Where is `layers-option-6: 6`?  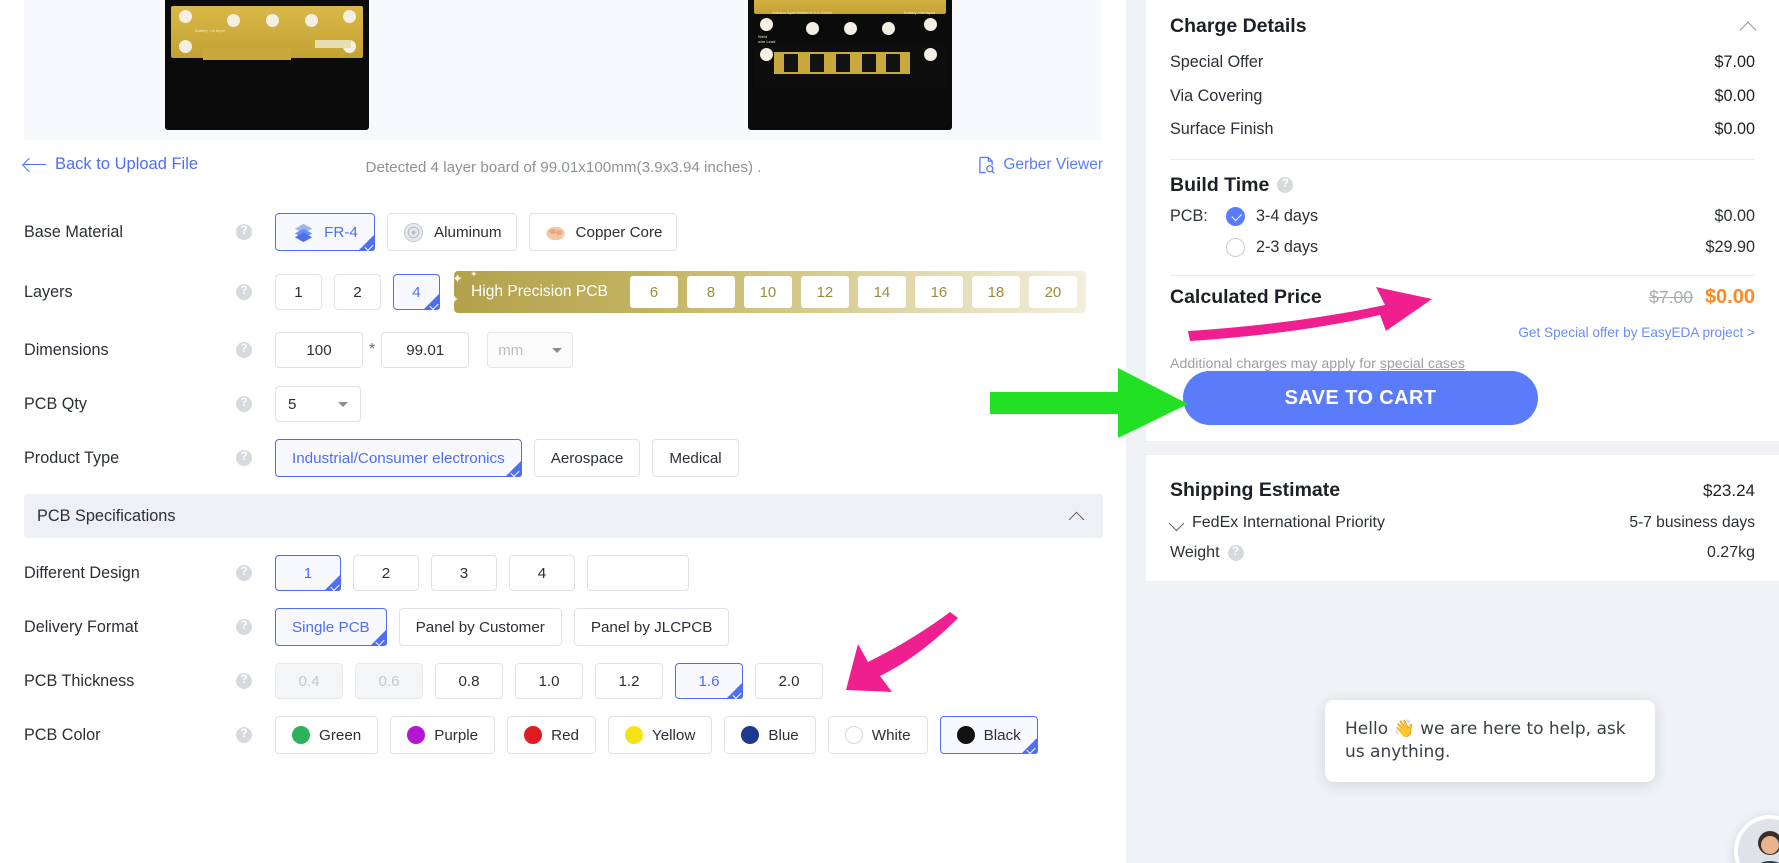 layers-option-6: 6 is located at coordinates (653, 292).